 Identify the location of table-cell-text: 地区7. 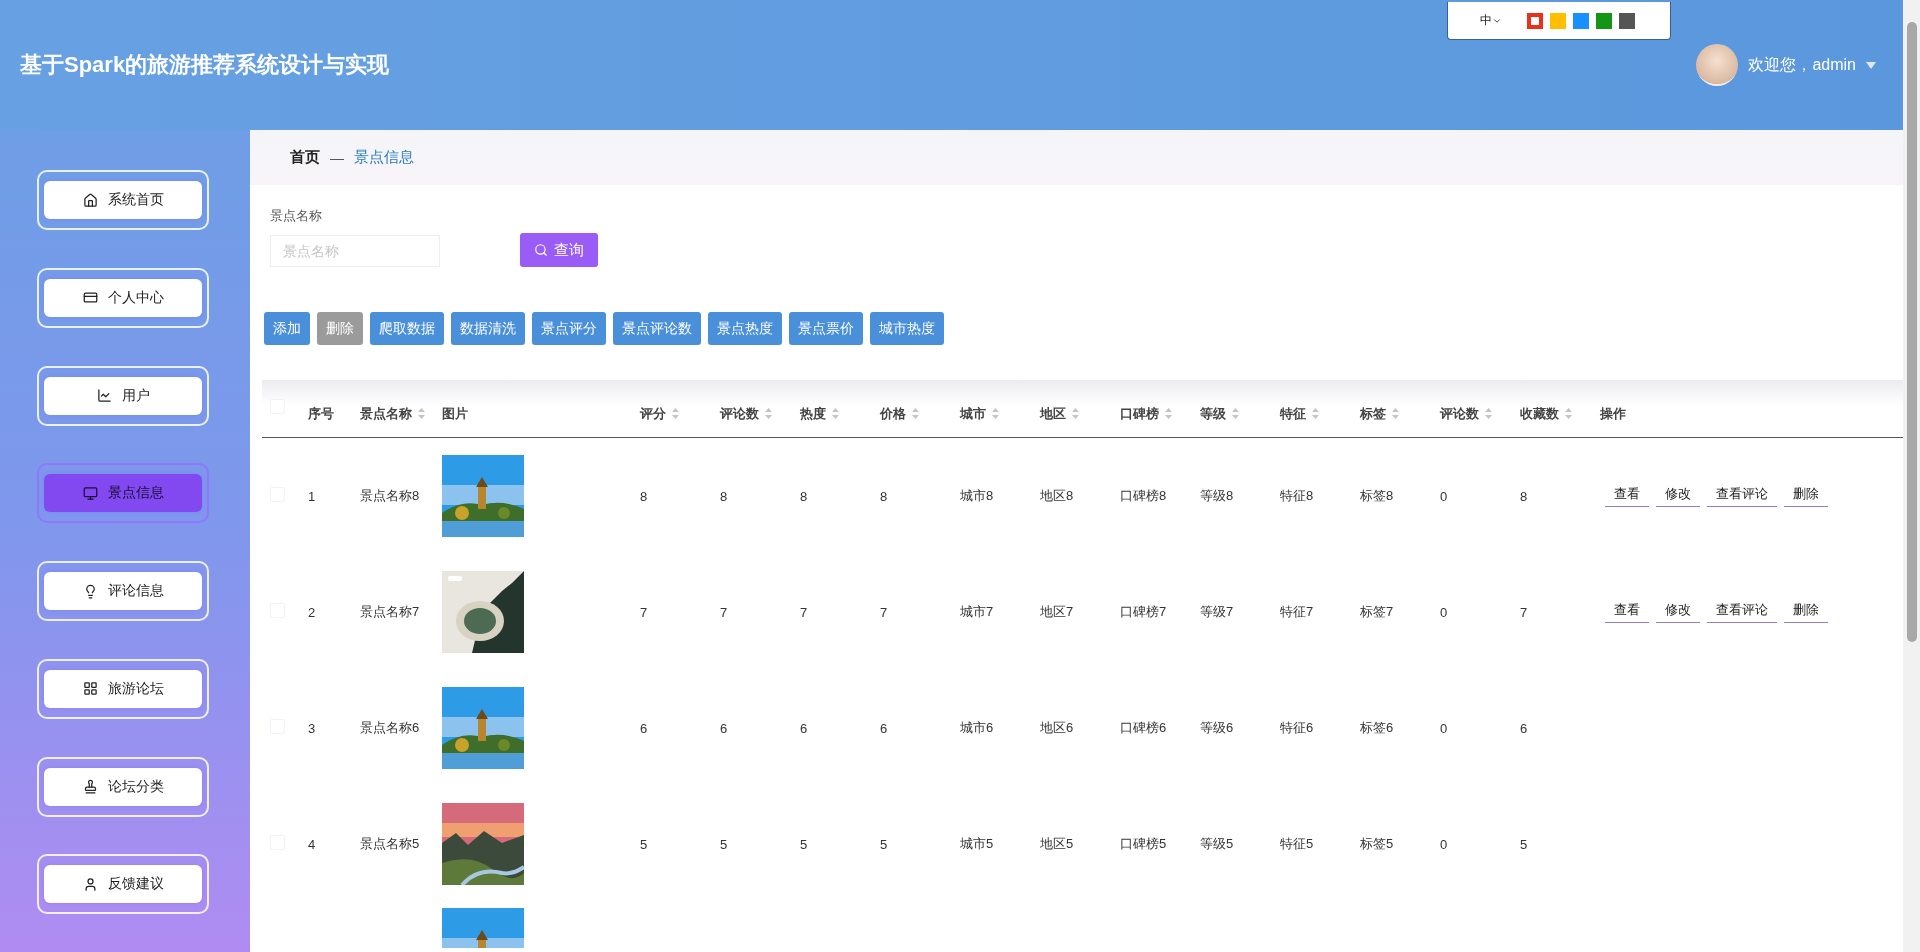
(1057, 612).